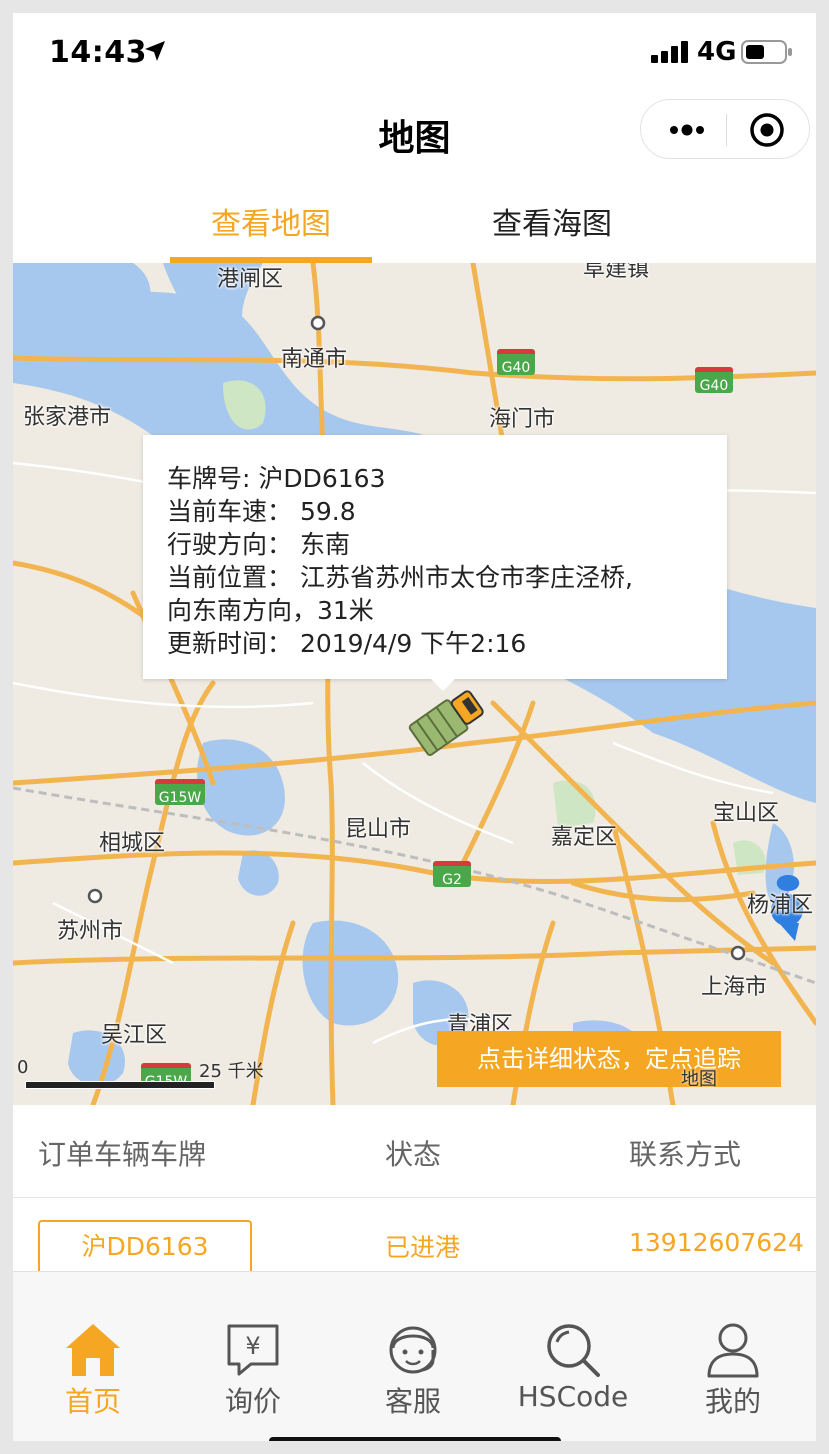 This screenshot has height=1454, width=829. I want to click on tab-service-label: 客服, so click(412, 1401).